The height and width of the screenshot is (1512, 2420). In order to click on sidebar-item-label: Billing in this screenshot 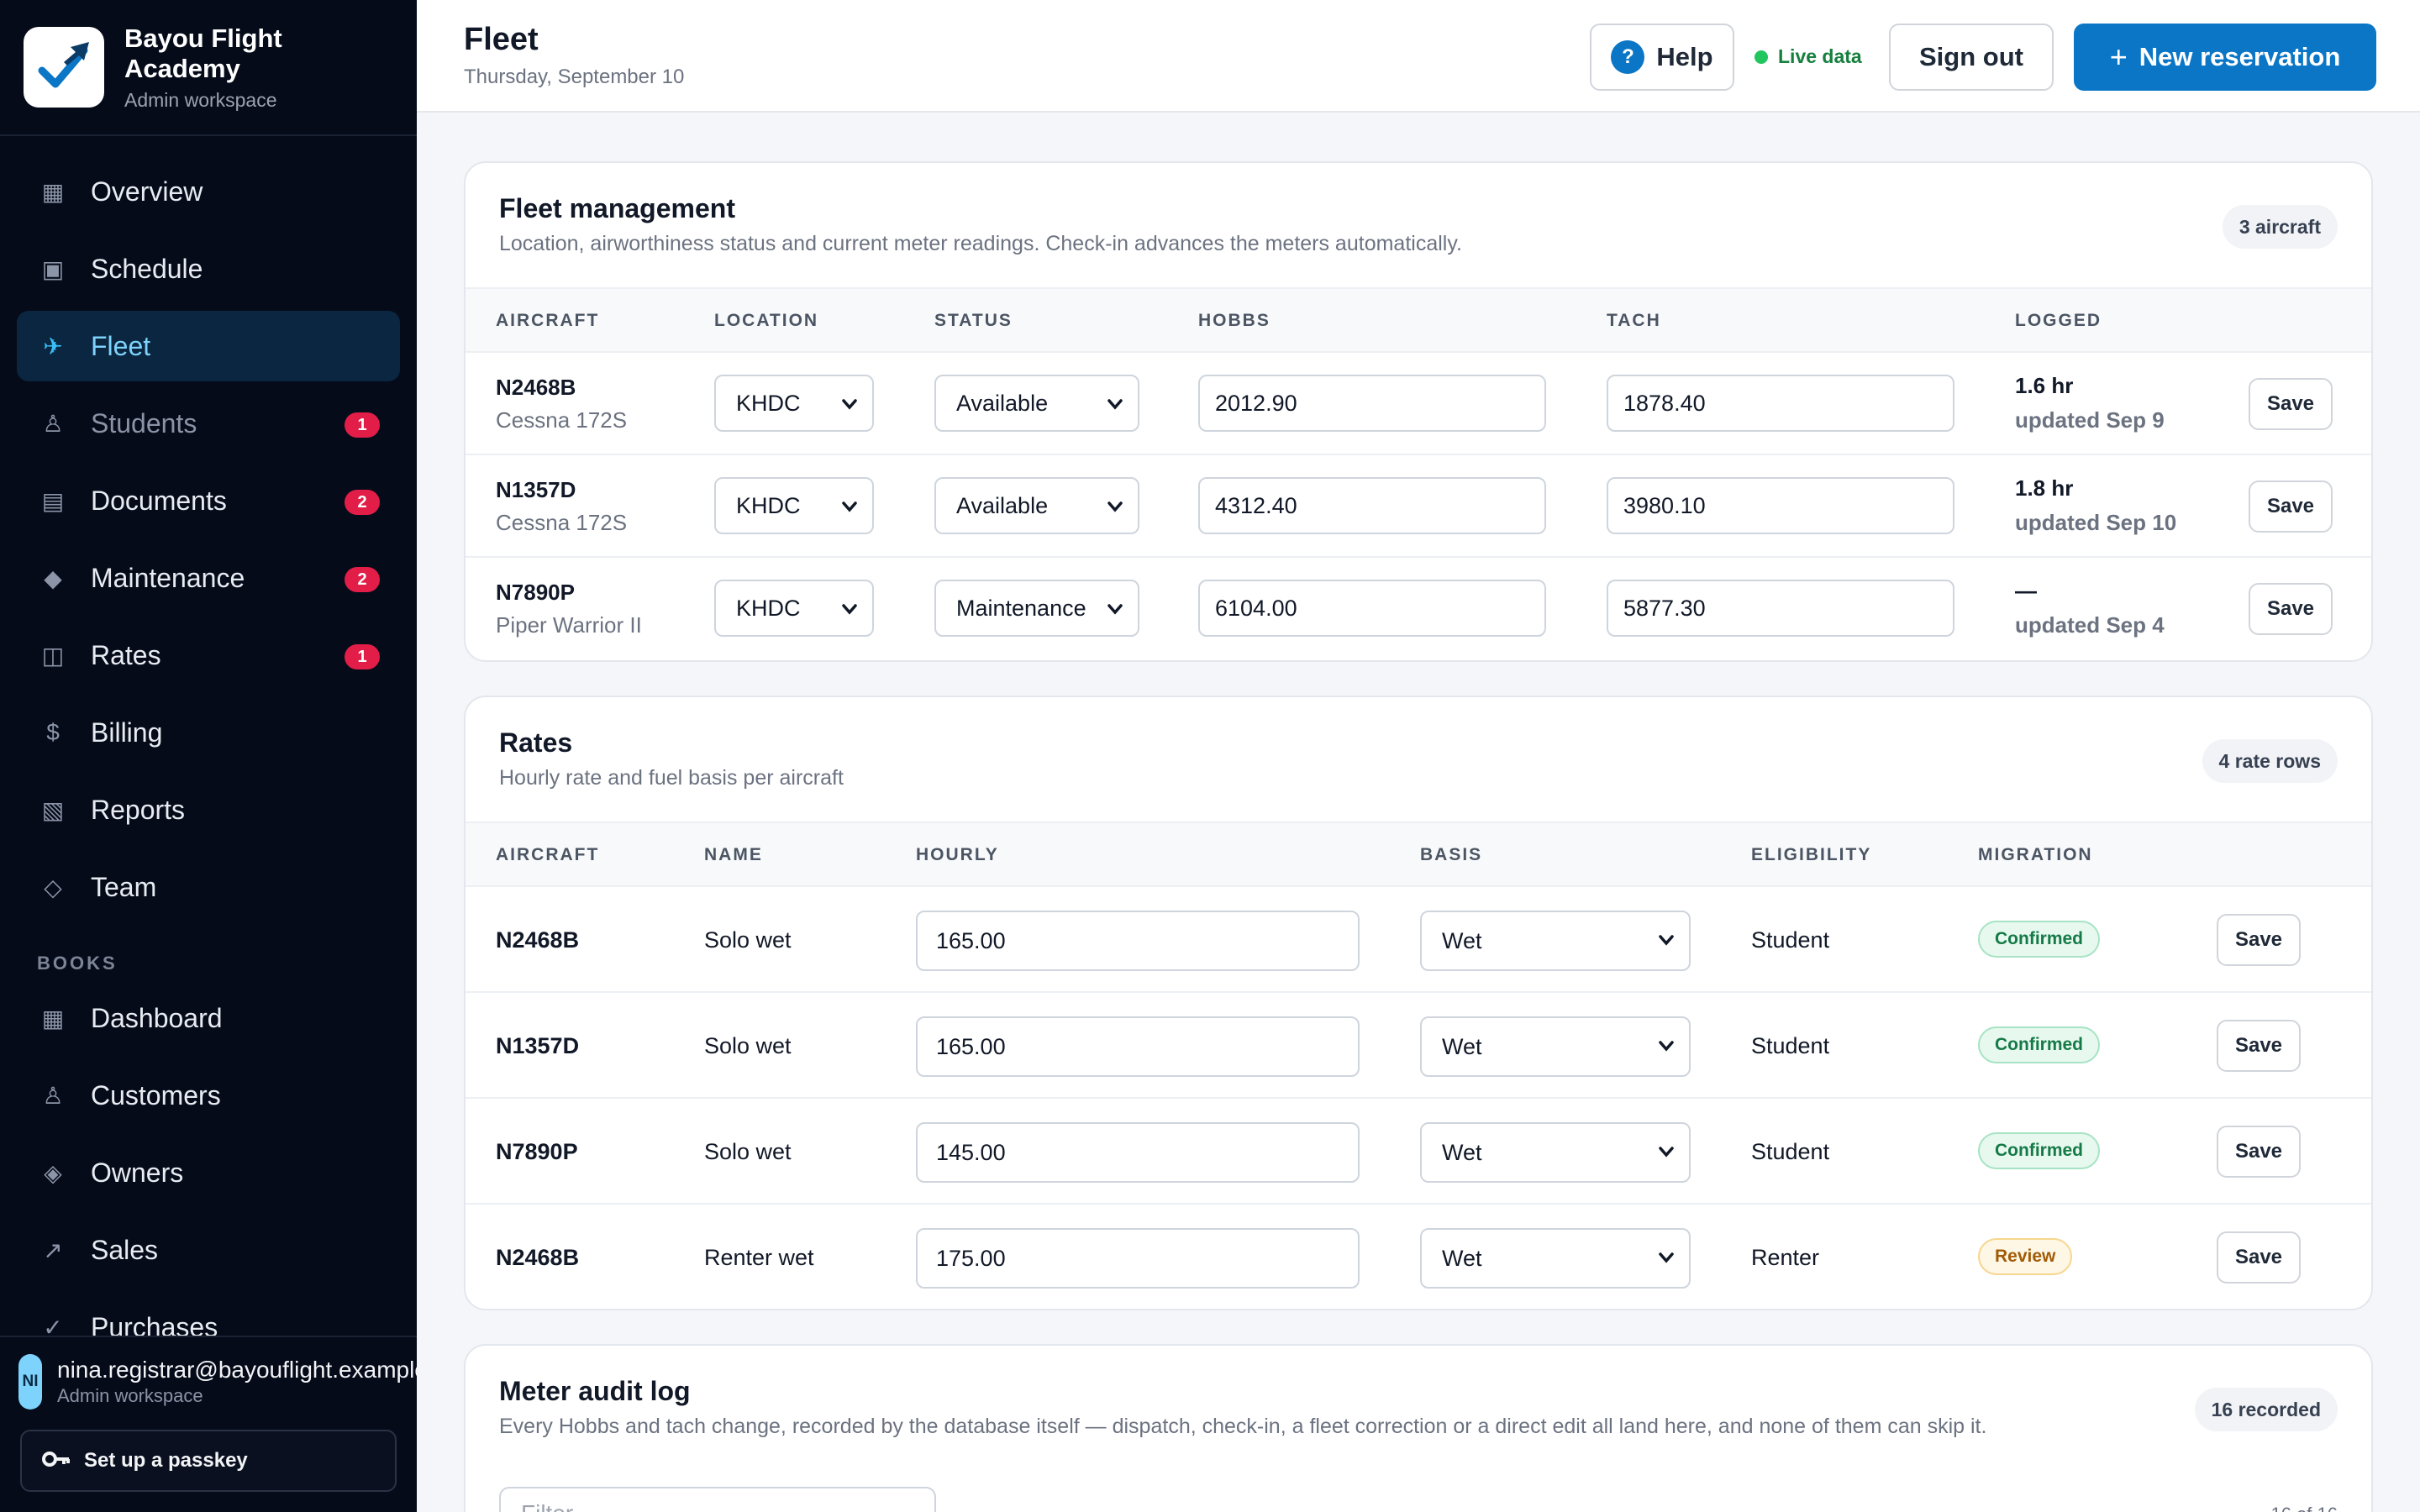, I will do `click(127, 732)`.